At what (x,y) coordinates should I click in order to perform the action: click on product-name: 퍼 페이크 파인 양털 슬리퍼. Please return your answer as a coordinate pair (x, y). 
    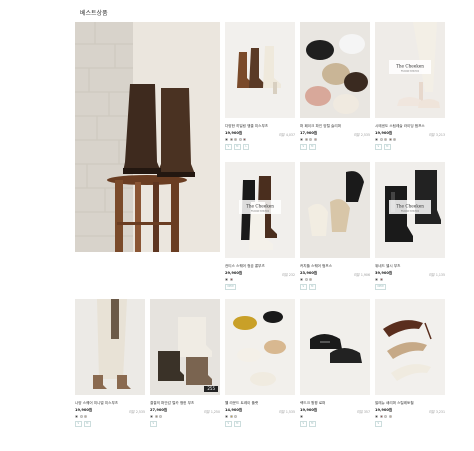
    Looking at the image, I should click on (320, 126).